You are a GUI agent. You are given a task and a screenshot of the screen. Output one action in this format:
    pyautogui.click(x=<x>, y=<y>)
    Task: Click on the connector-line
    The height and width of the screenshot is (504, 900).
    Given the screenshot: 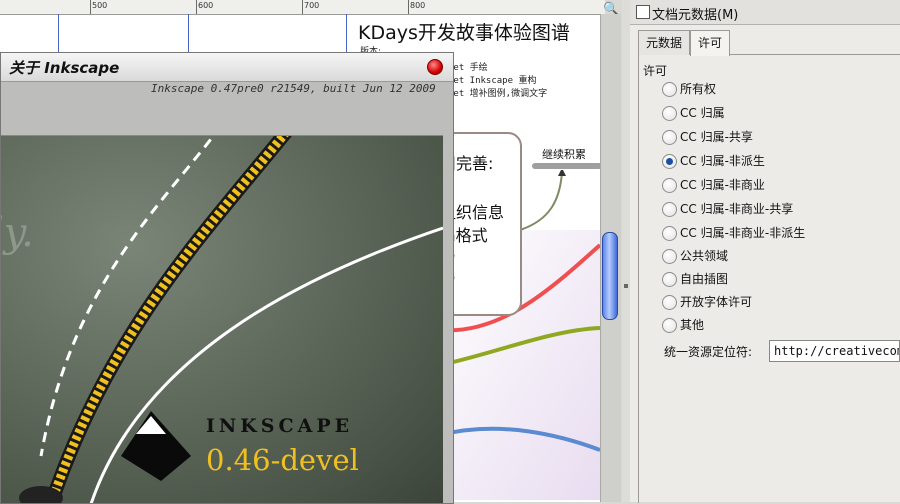 What is the action you would take?
    pyautogui.click(x=541, y=201)
    